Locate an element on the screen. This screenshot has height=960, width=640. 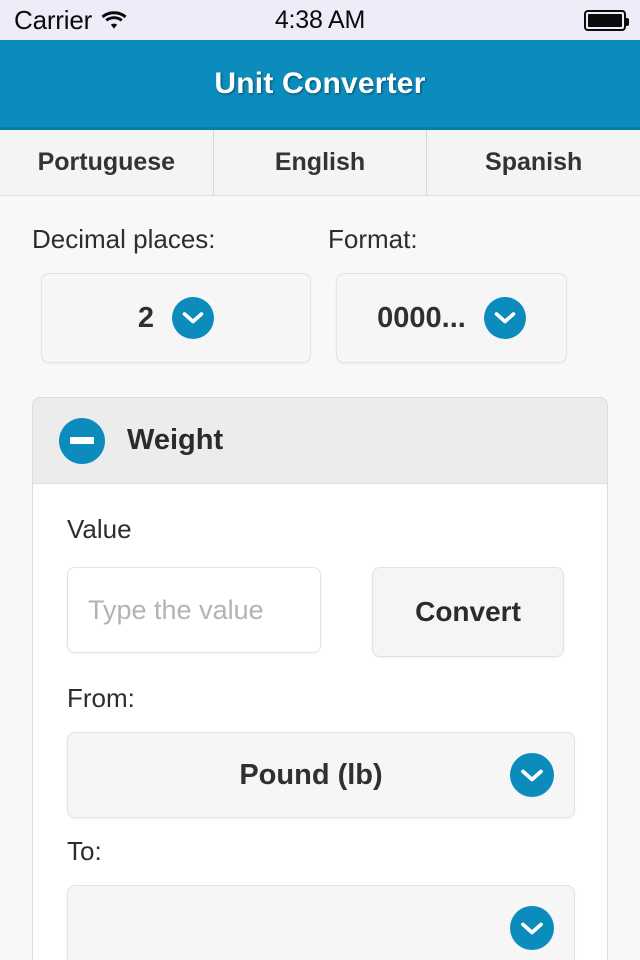
format-label: Format: is located at coordinates (373, 239).